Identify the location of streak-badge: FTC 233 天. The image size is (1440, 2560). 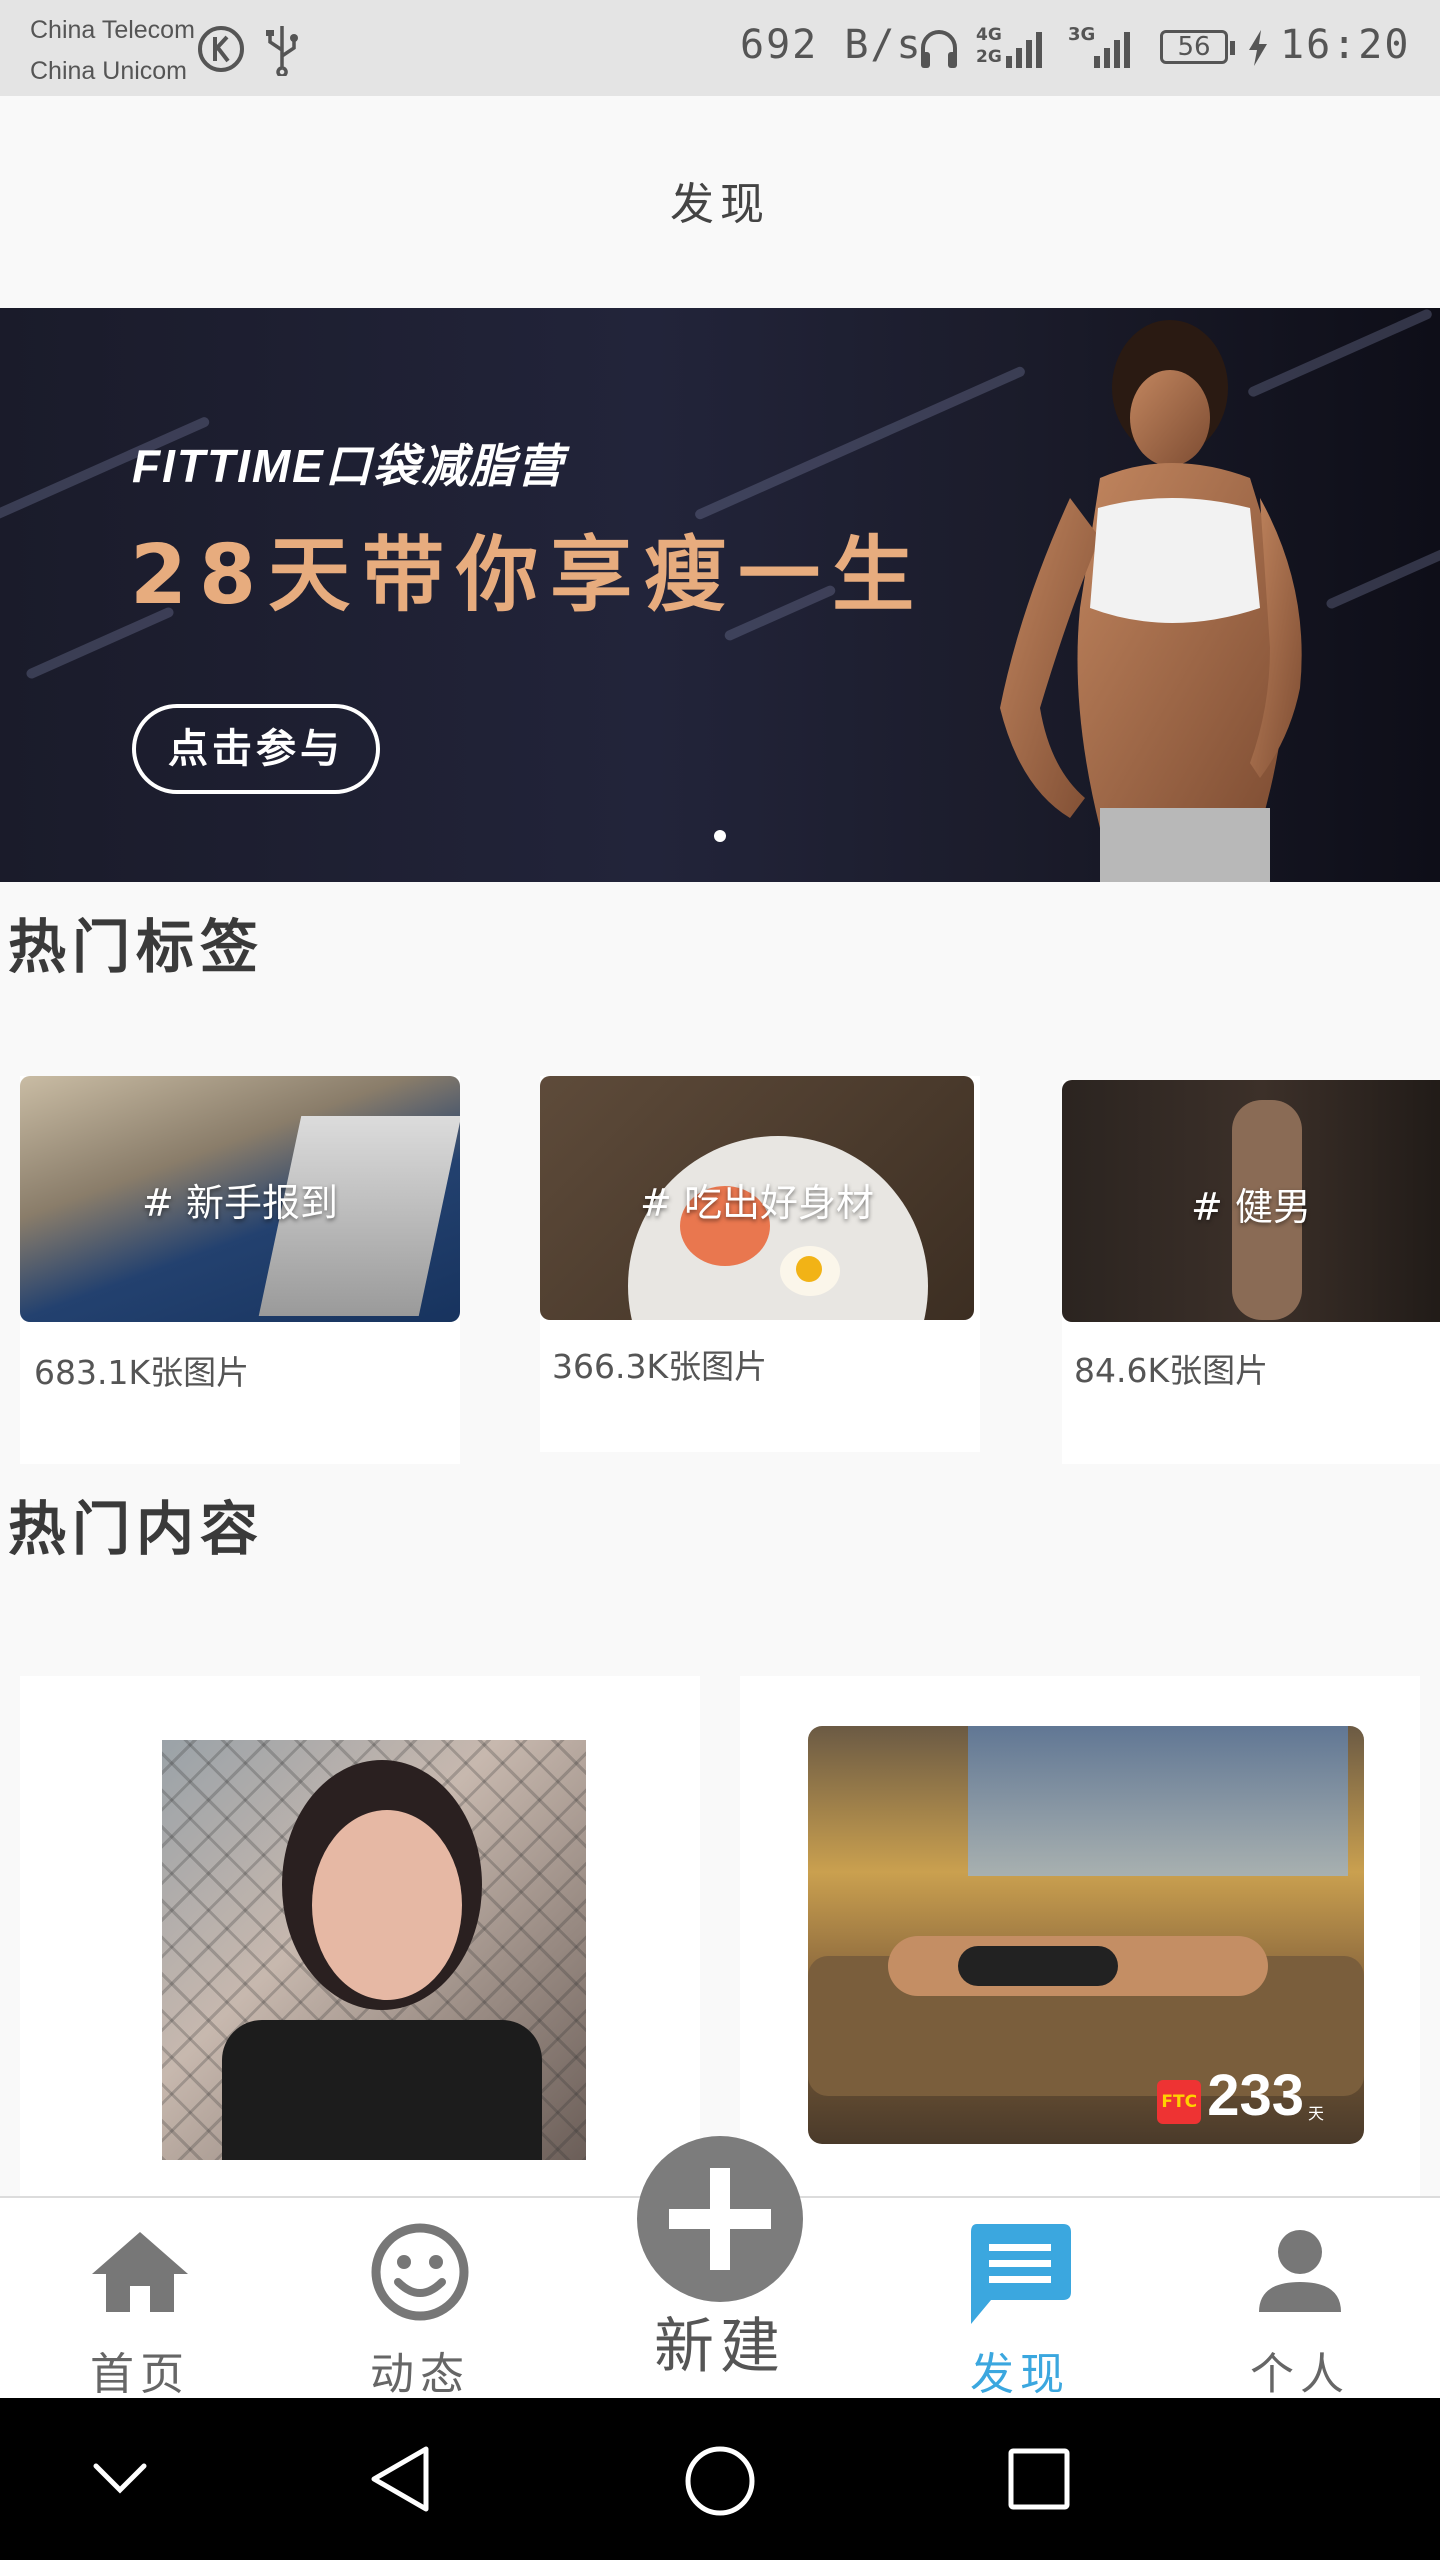
(1240, 2095).